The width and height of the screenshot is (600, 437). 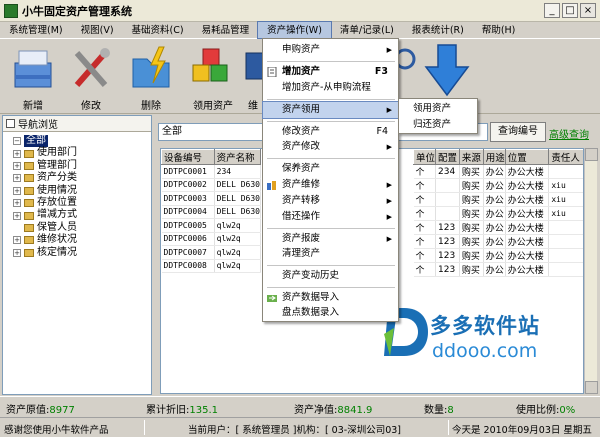 What do you see at coordinates (552, 10) in the screenshot?
I see `minimize-button: _` at bounding box center [552, 10].